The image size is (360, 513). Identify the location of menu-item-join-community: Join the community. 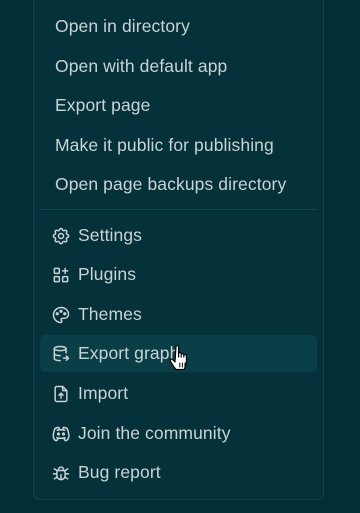
(178, 433).